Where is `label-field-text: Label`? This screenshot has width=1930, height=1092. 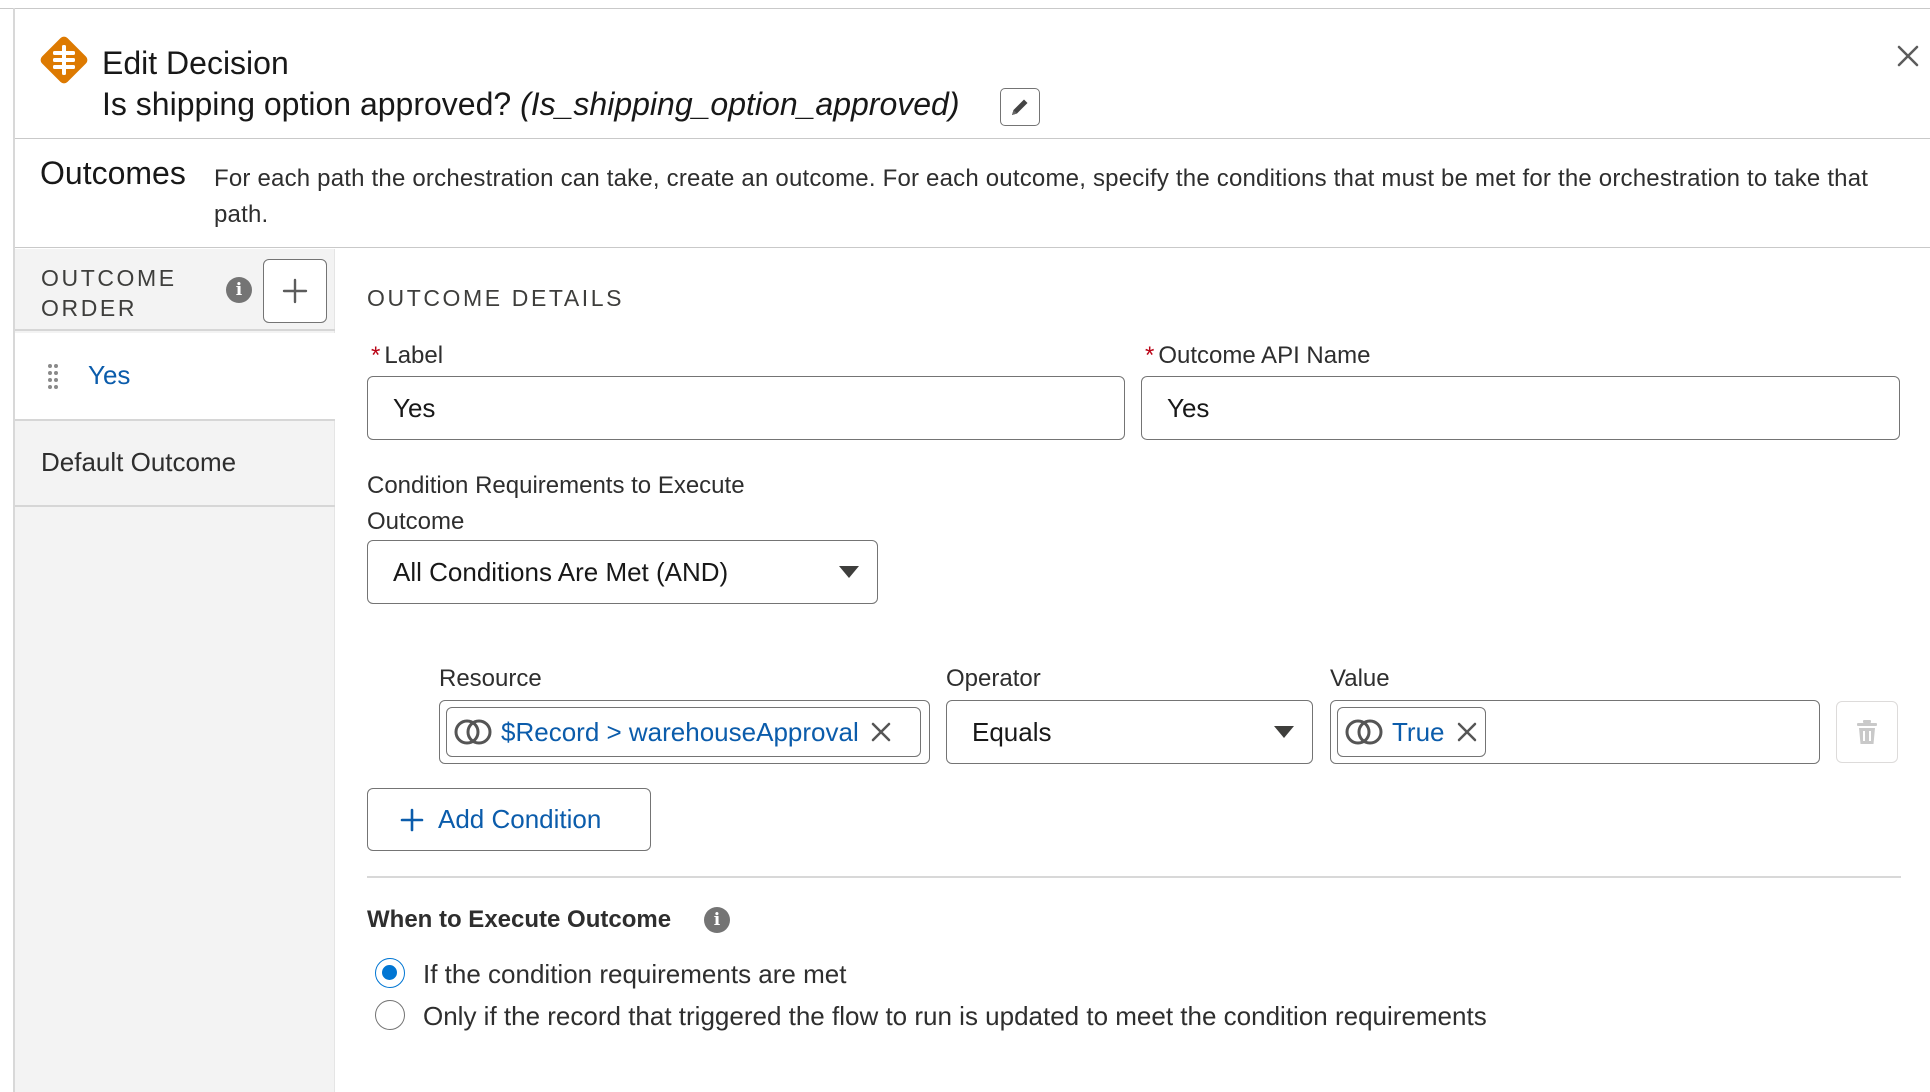
label-field-text: Label is located at coordinates (414, 355).